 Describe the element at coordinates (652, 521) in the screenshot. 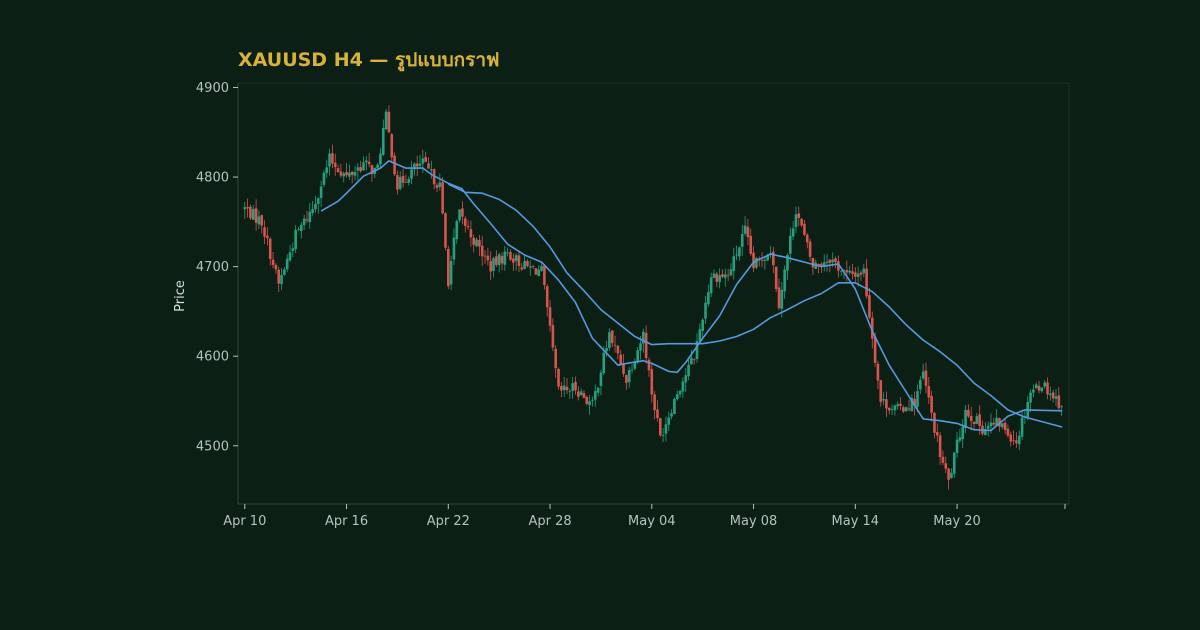

I see `x-tick-label: May 04` at that location.